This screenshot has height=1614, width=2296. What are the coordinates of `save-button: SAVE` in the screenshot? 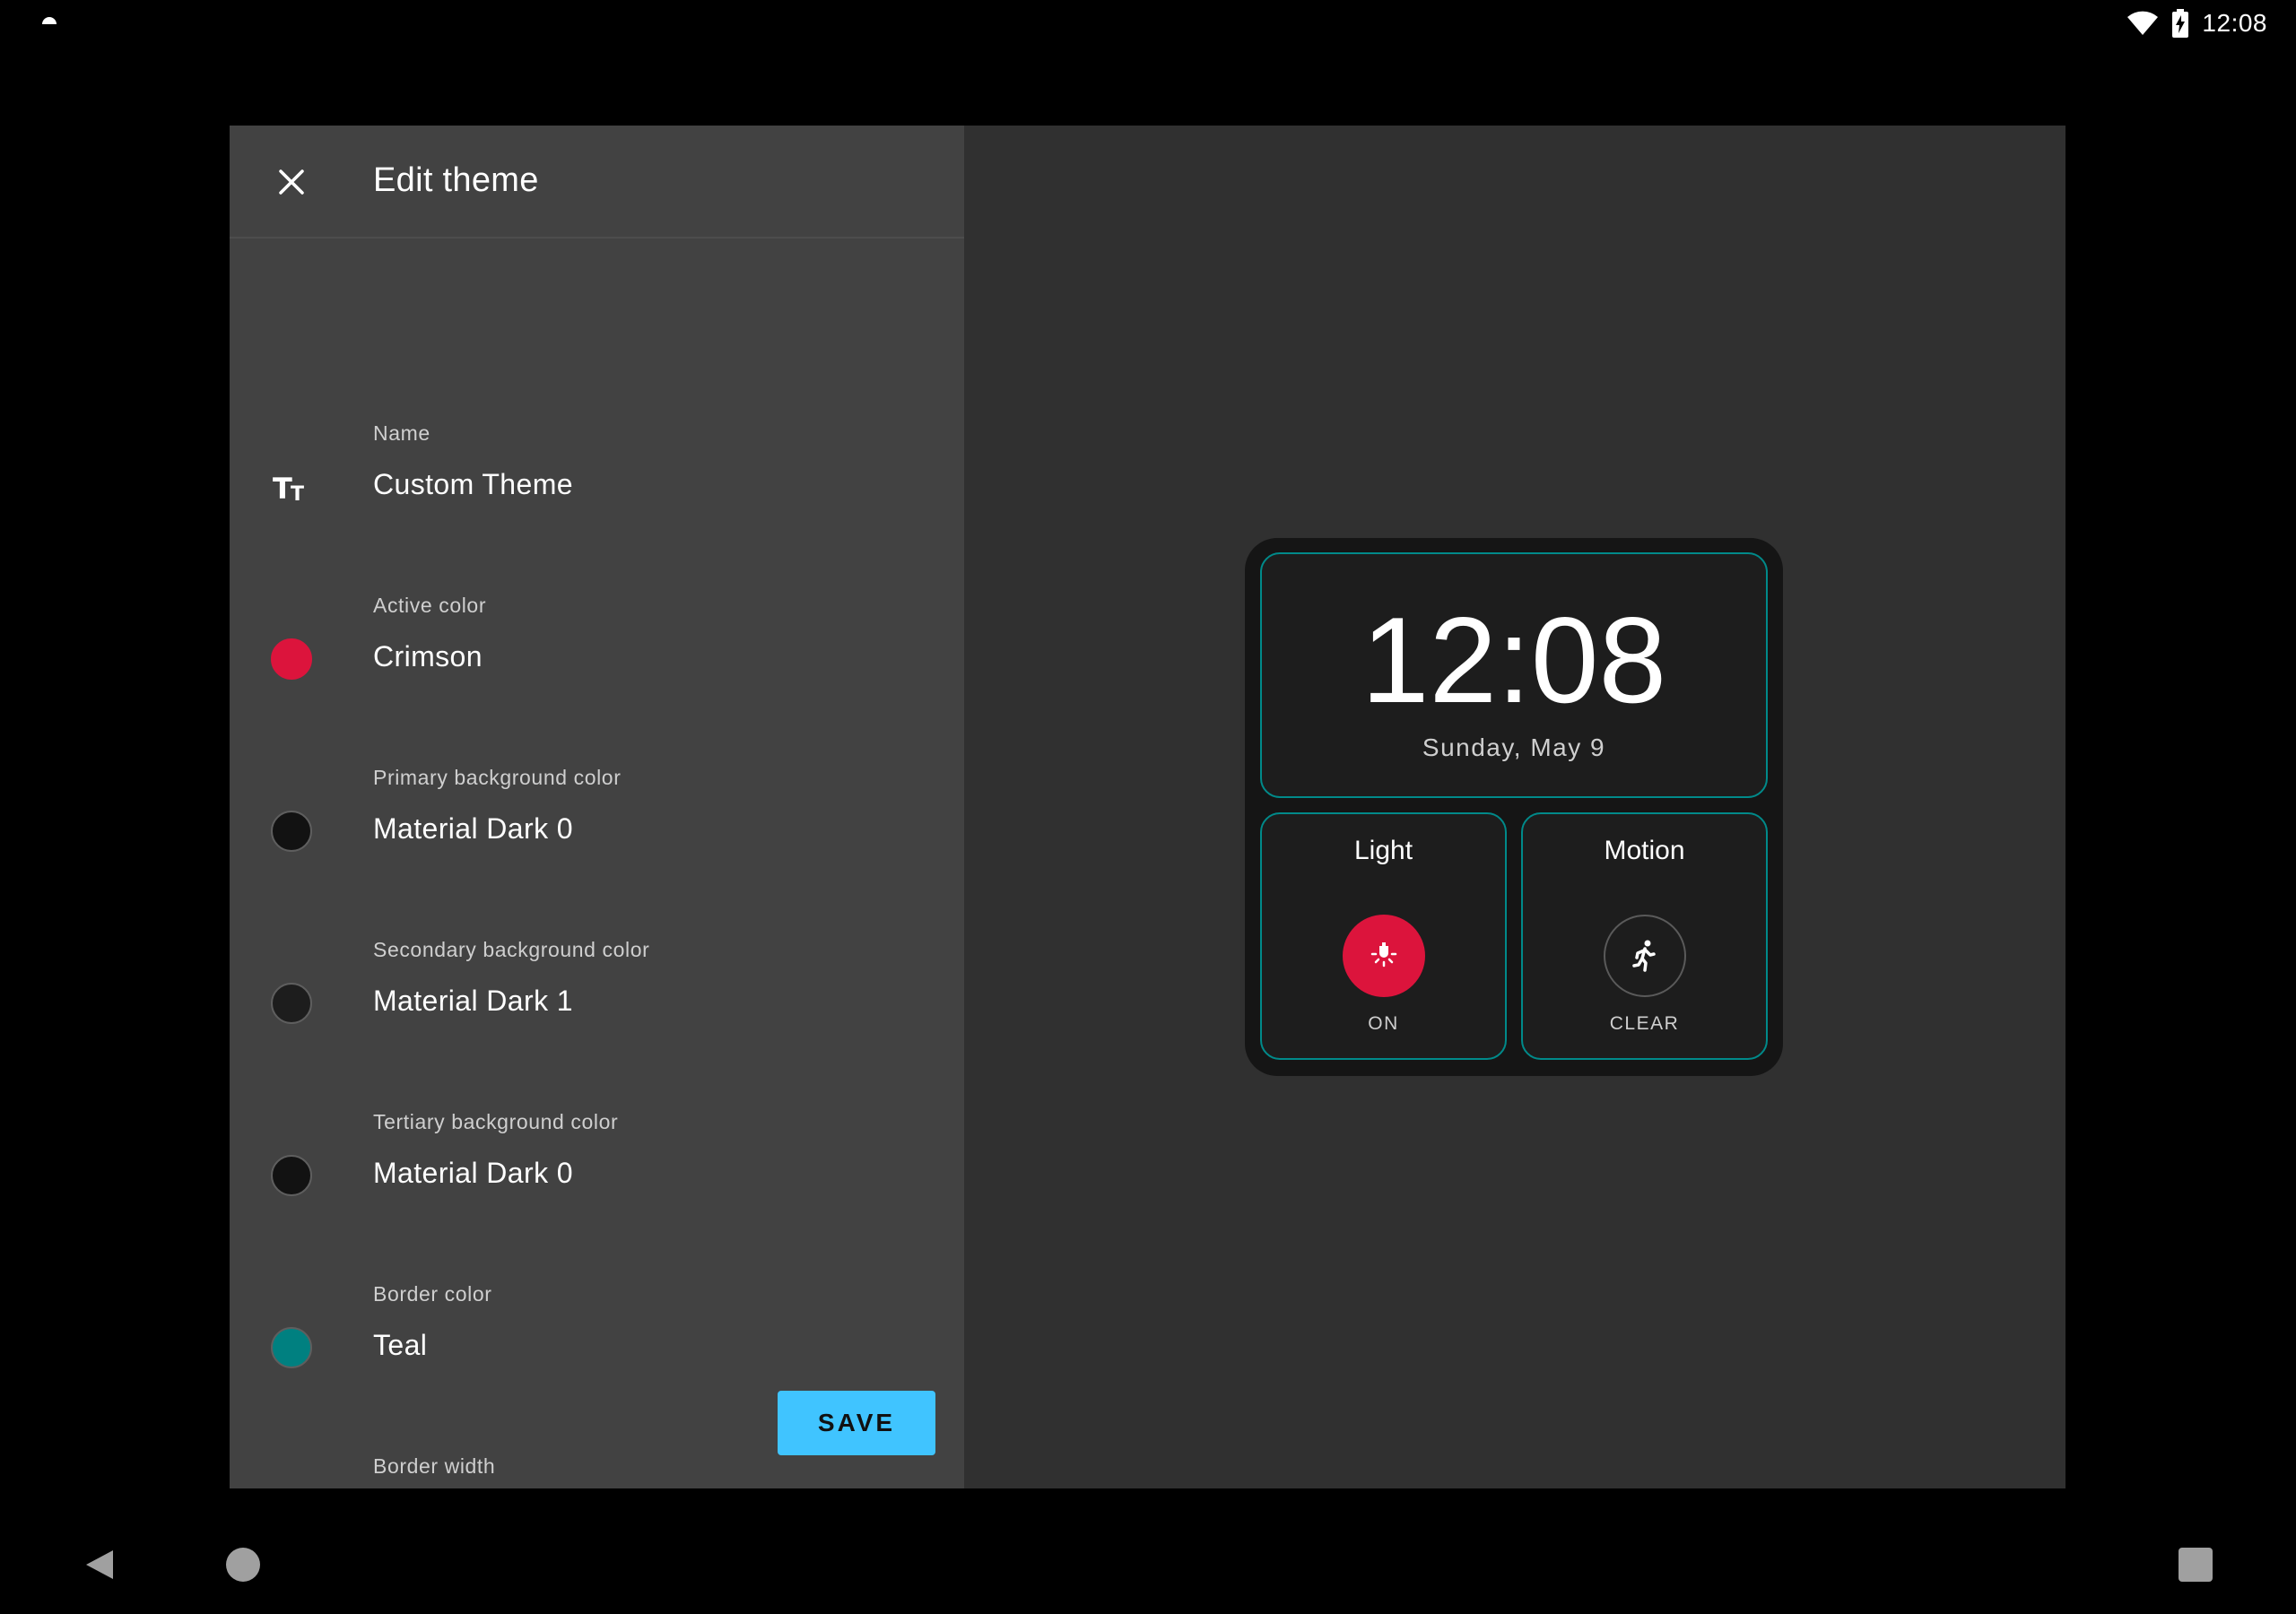 It's located at (856, 1423).